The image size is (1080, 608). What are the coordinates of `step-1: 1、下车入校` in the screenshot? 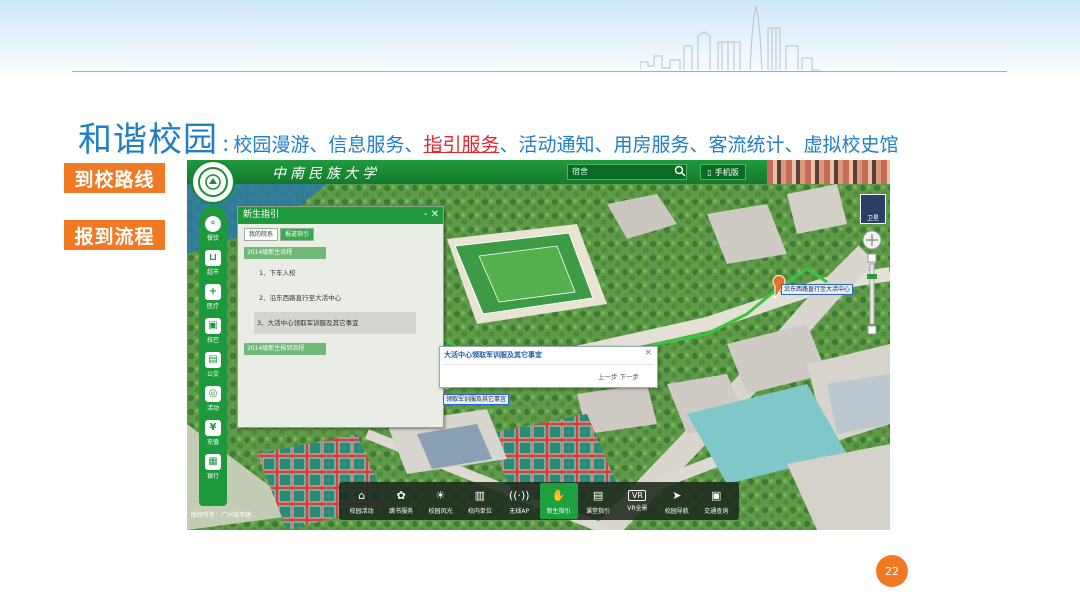 It's located at (336, 273).